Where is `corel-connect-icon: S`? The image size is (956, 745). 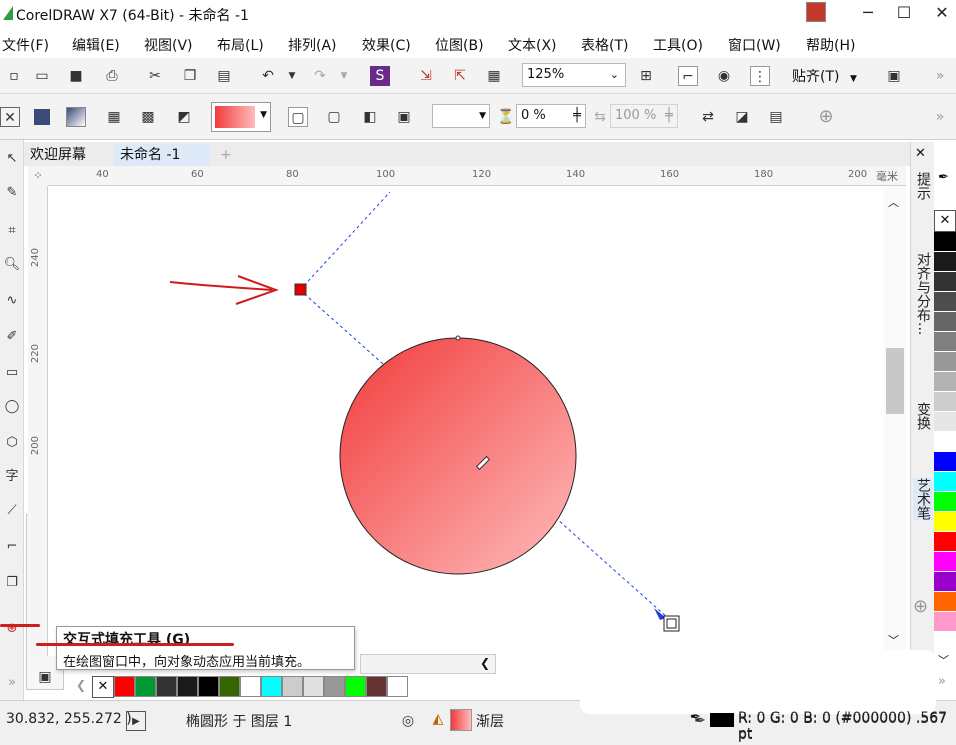
corel-connect-icon: S is located at coordinates (380, 76).